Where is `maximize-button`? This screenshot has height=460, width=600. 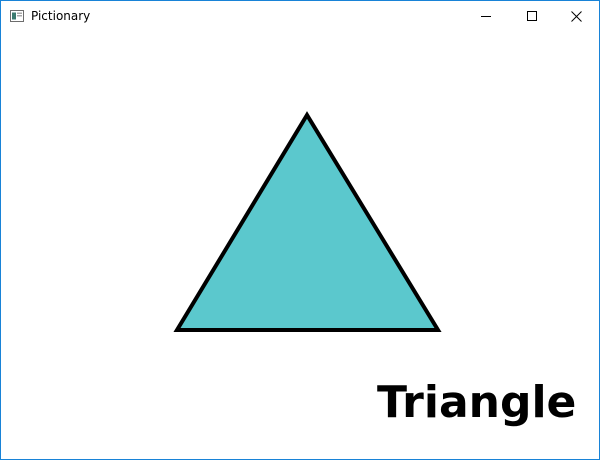
maximize-button is located at coordinates (532, 16).